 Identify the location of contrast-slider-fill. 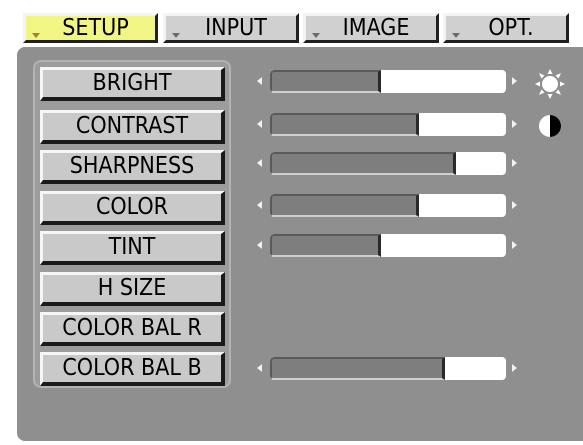
(344, 124).